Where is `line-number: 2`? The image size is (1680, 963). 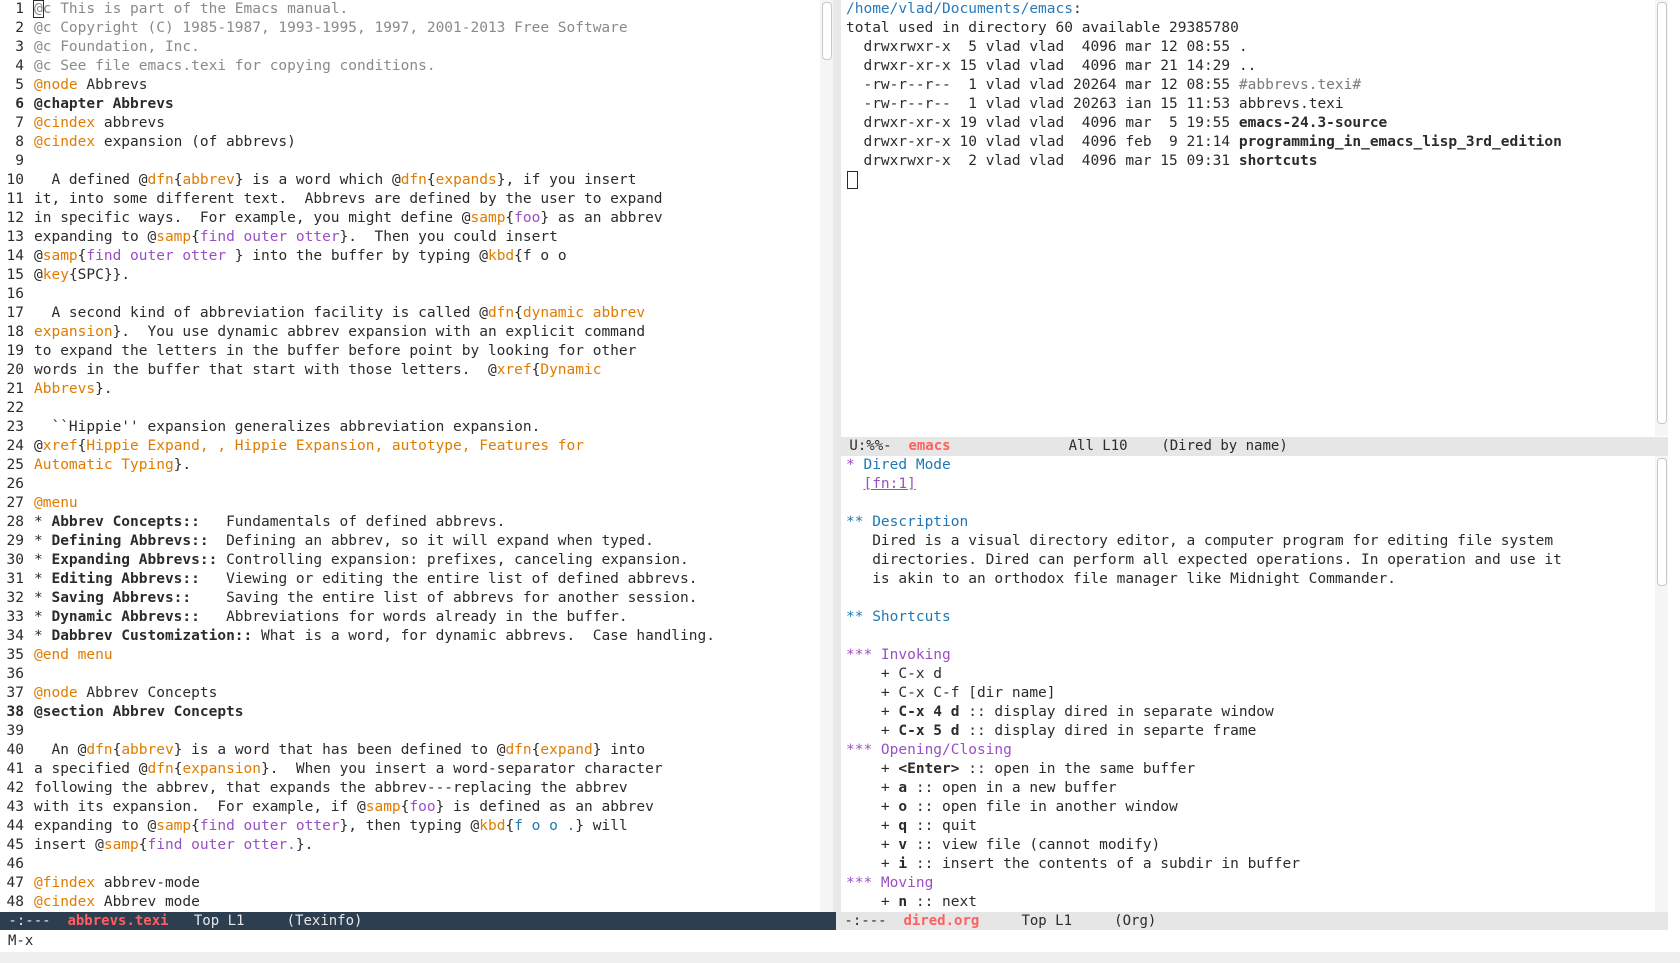 line-number: 2 is located at coordinates (19, 28).